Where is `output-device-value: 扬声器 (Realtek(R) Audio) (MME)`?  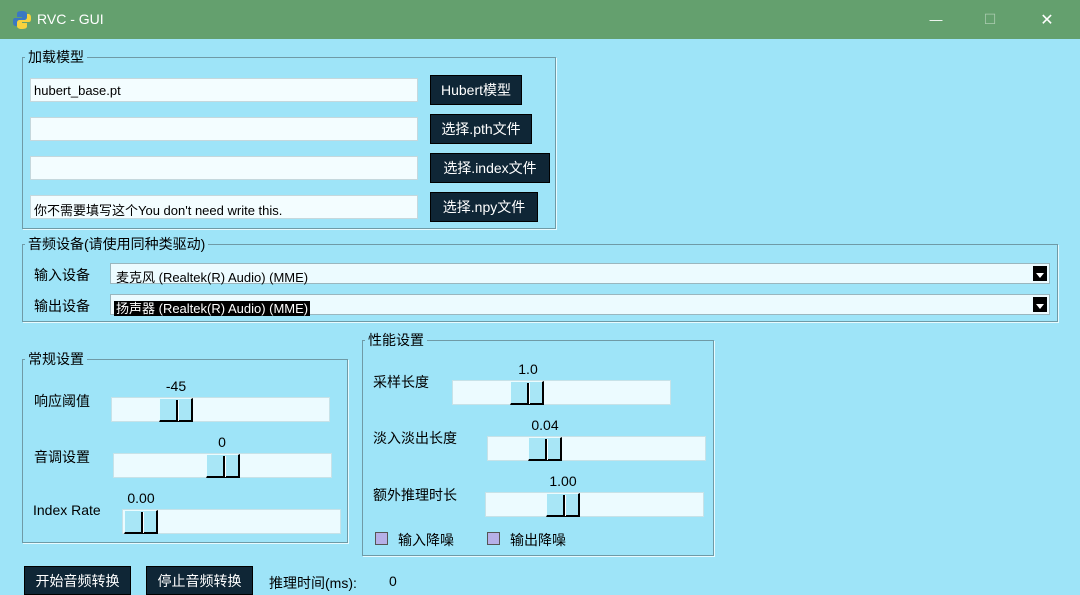 output-device-value: 扬声器 (Realtek(R) Audio) (MME) is located at coordinates (212, 308).